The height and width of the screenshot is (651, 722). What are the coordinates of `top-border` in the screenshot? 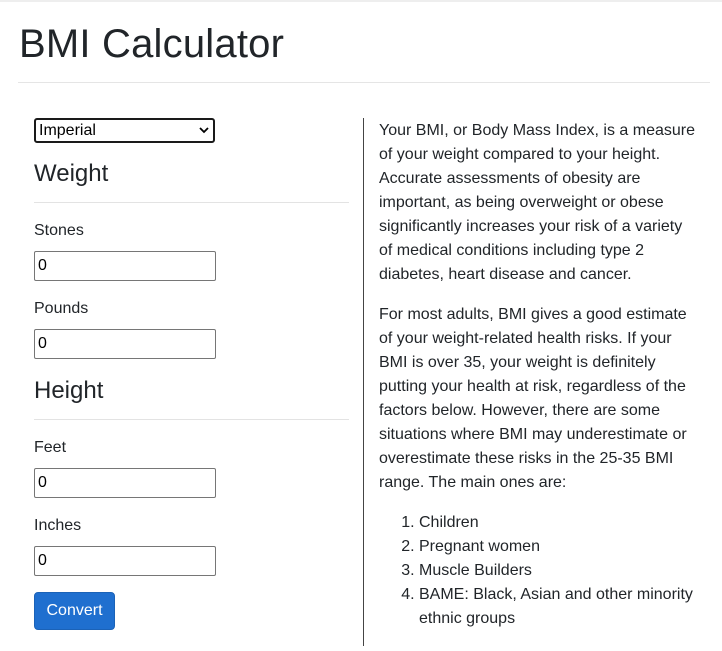 It's located at (361, 1).